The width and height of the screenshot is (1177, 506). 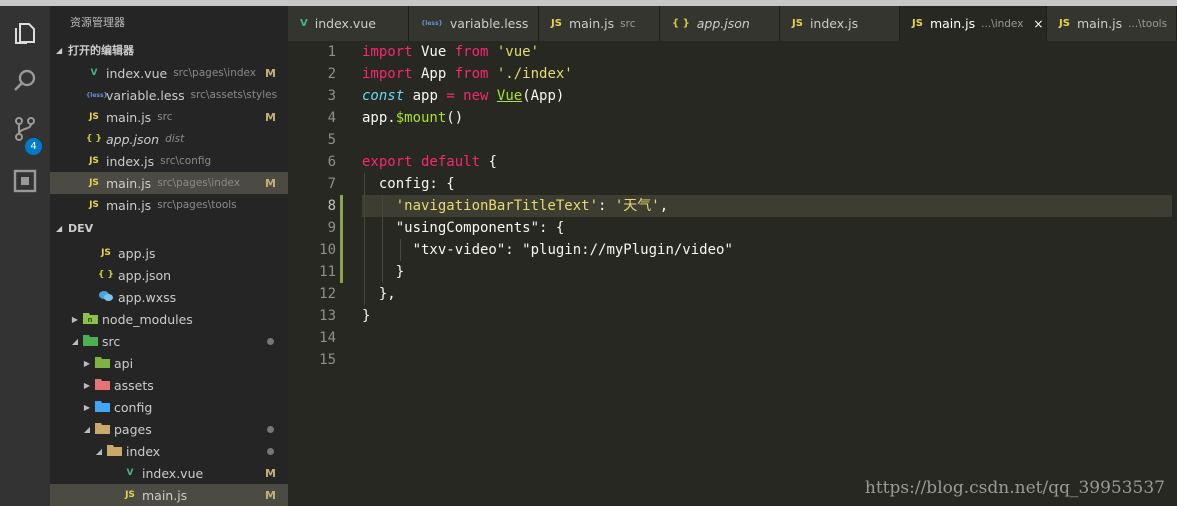 I want to click on folder-name: node_modules, so click(x=147, y=319).